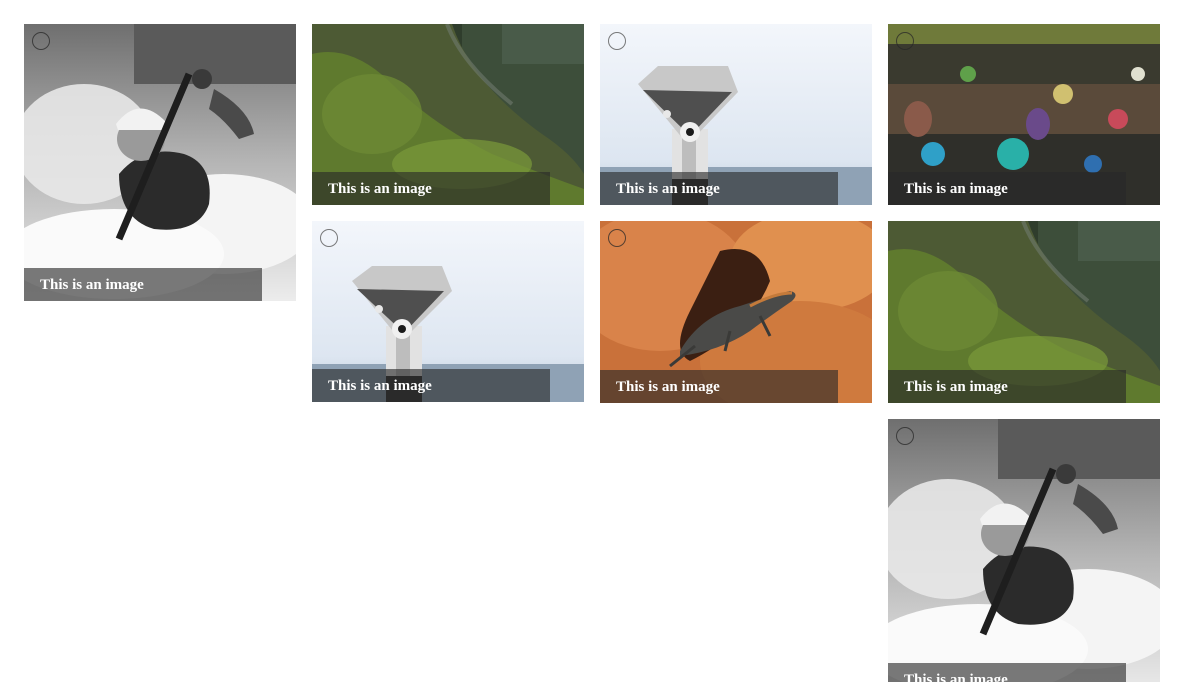 This screenshot has width=1200, height=682. I want to click on gallery-column-3: This is an image This is an image, so click(736, 221).